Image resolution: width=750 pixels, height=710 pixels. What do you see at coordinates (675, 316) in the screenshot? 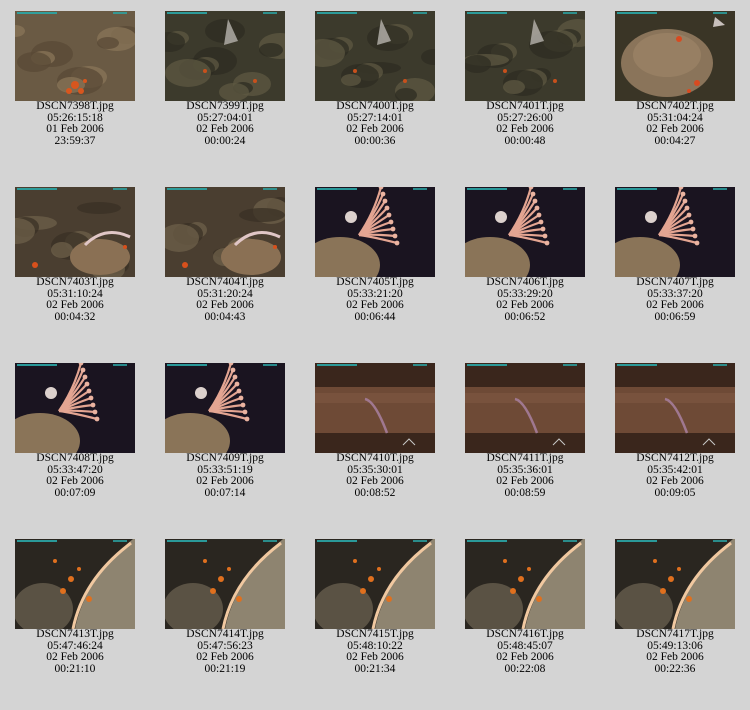
I see `thumbnail-elapsed: 00:06:59` at bounding box center [675, 316].